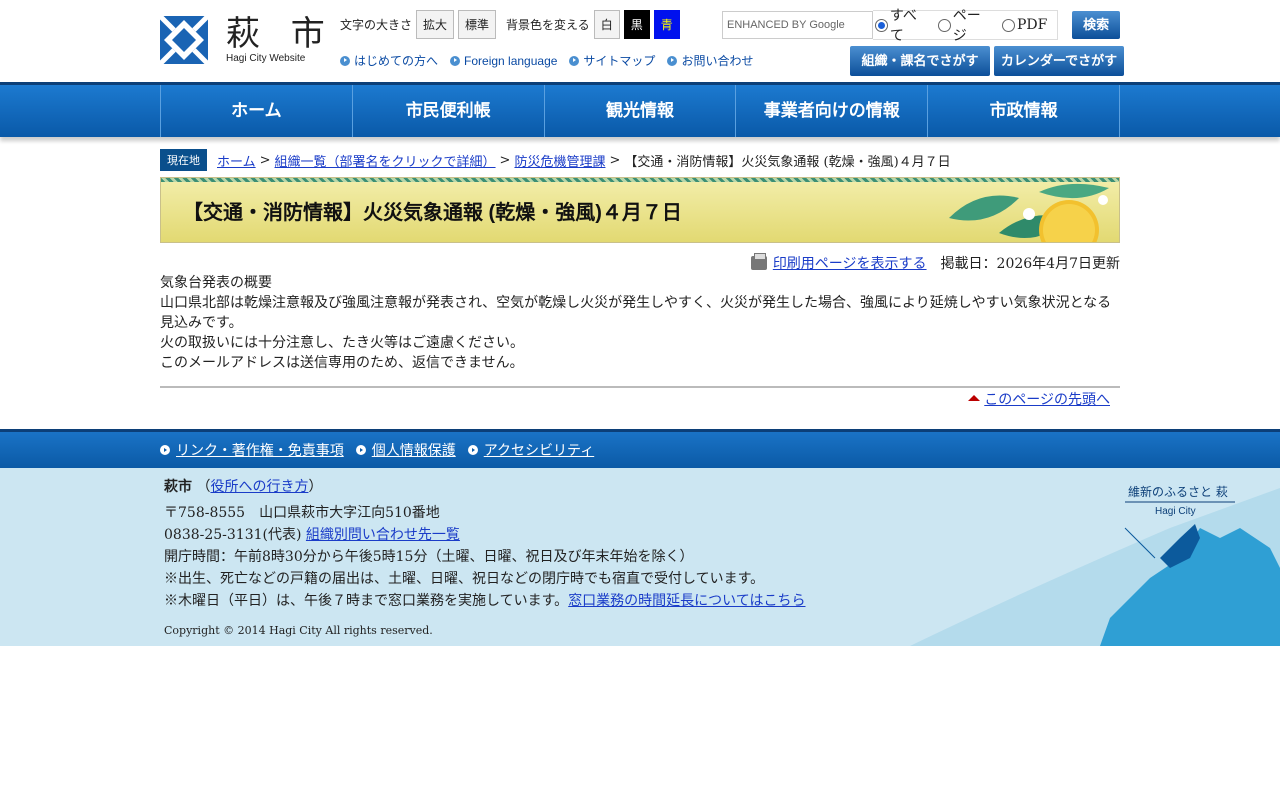  I want to click on map-label-2: Hagi City, so click(1175, 511).